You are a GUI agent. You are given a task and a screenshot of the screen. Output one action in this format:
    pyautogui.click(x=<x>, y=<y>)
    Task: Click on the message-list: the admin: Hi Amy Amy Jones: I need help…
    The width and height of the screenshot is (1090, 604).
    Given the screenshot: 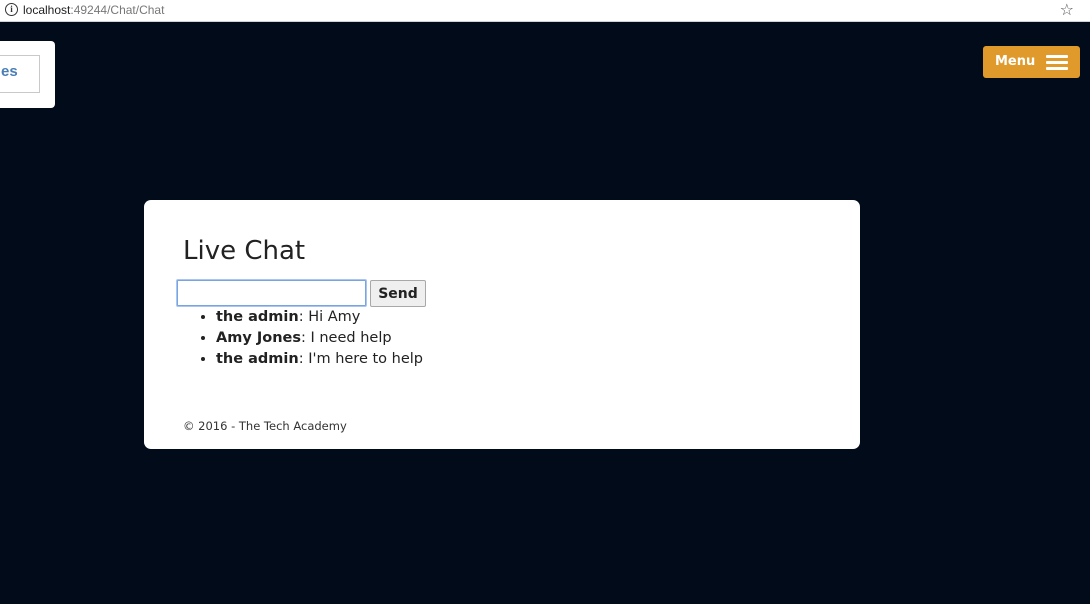 What is the action you would take?
    pyautogui.click(x=319, y=338)
    